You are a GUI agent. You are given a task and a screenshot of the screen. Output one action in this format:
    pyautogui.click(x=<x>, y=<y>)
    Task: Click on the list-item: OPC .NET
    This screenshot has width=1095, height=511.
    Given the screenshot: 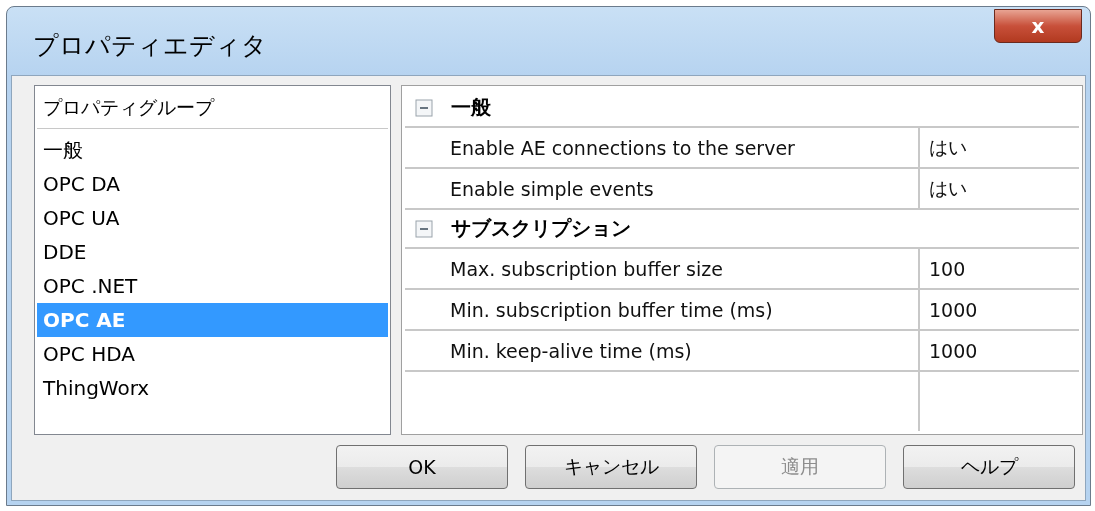 What is the action you would take?
    pyautogui.click(x=212, y=286)
    